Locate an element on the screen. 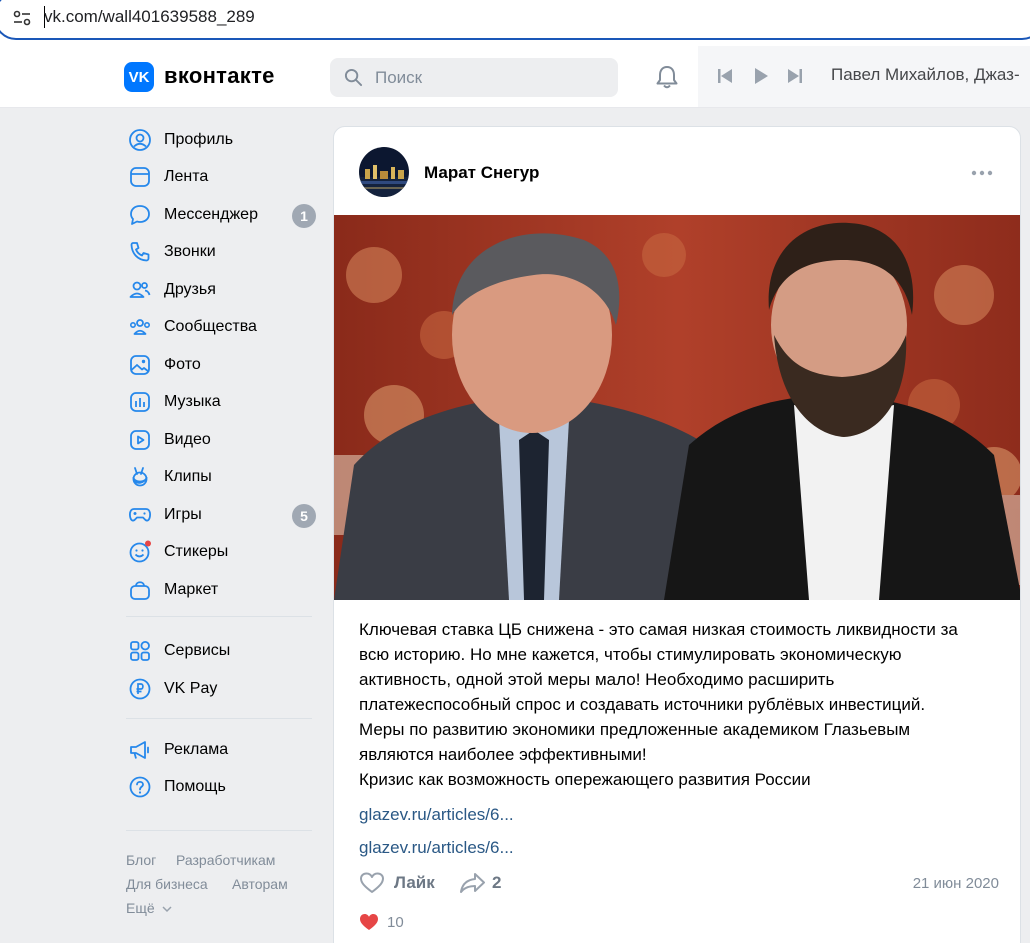  url-text: vk.com/wall401639588_289 is located at coordinates (149, 17).